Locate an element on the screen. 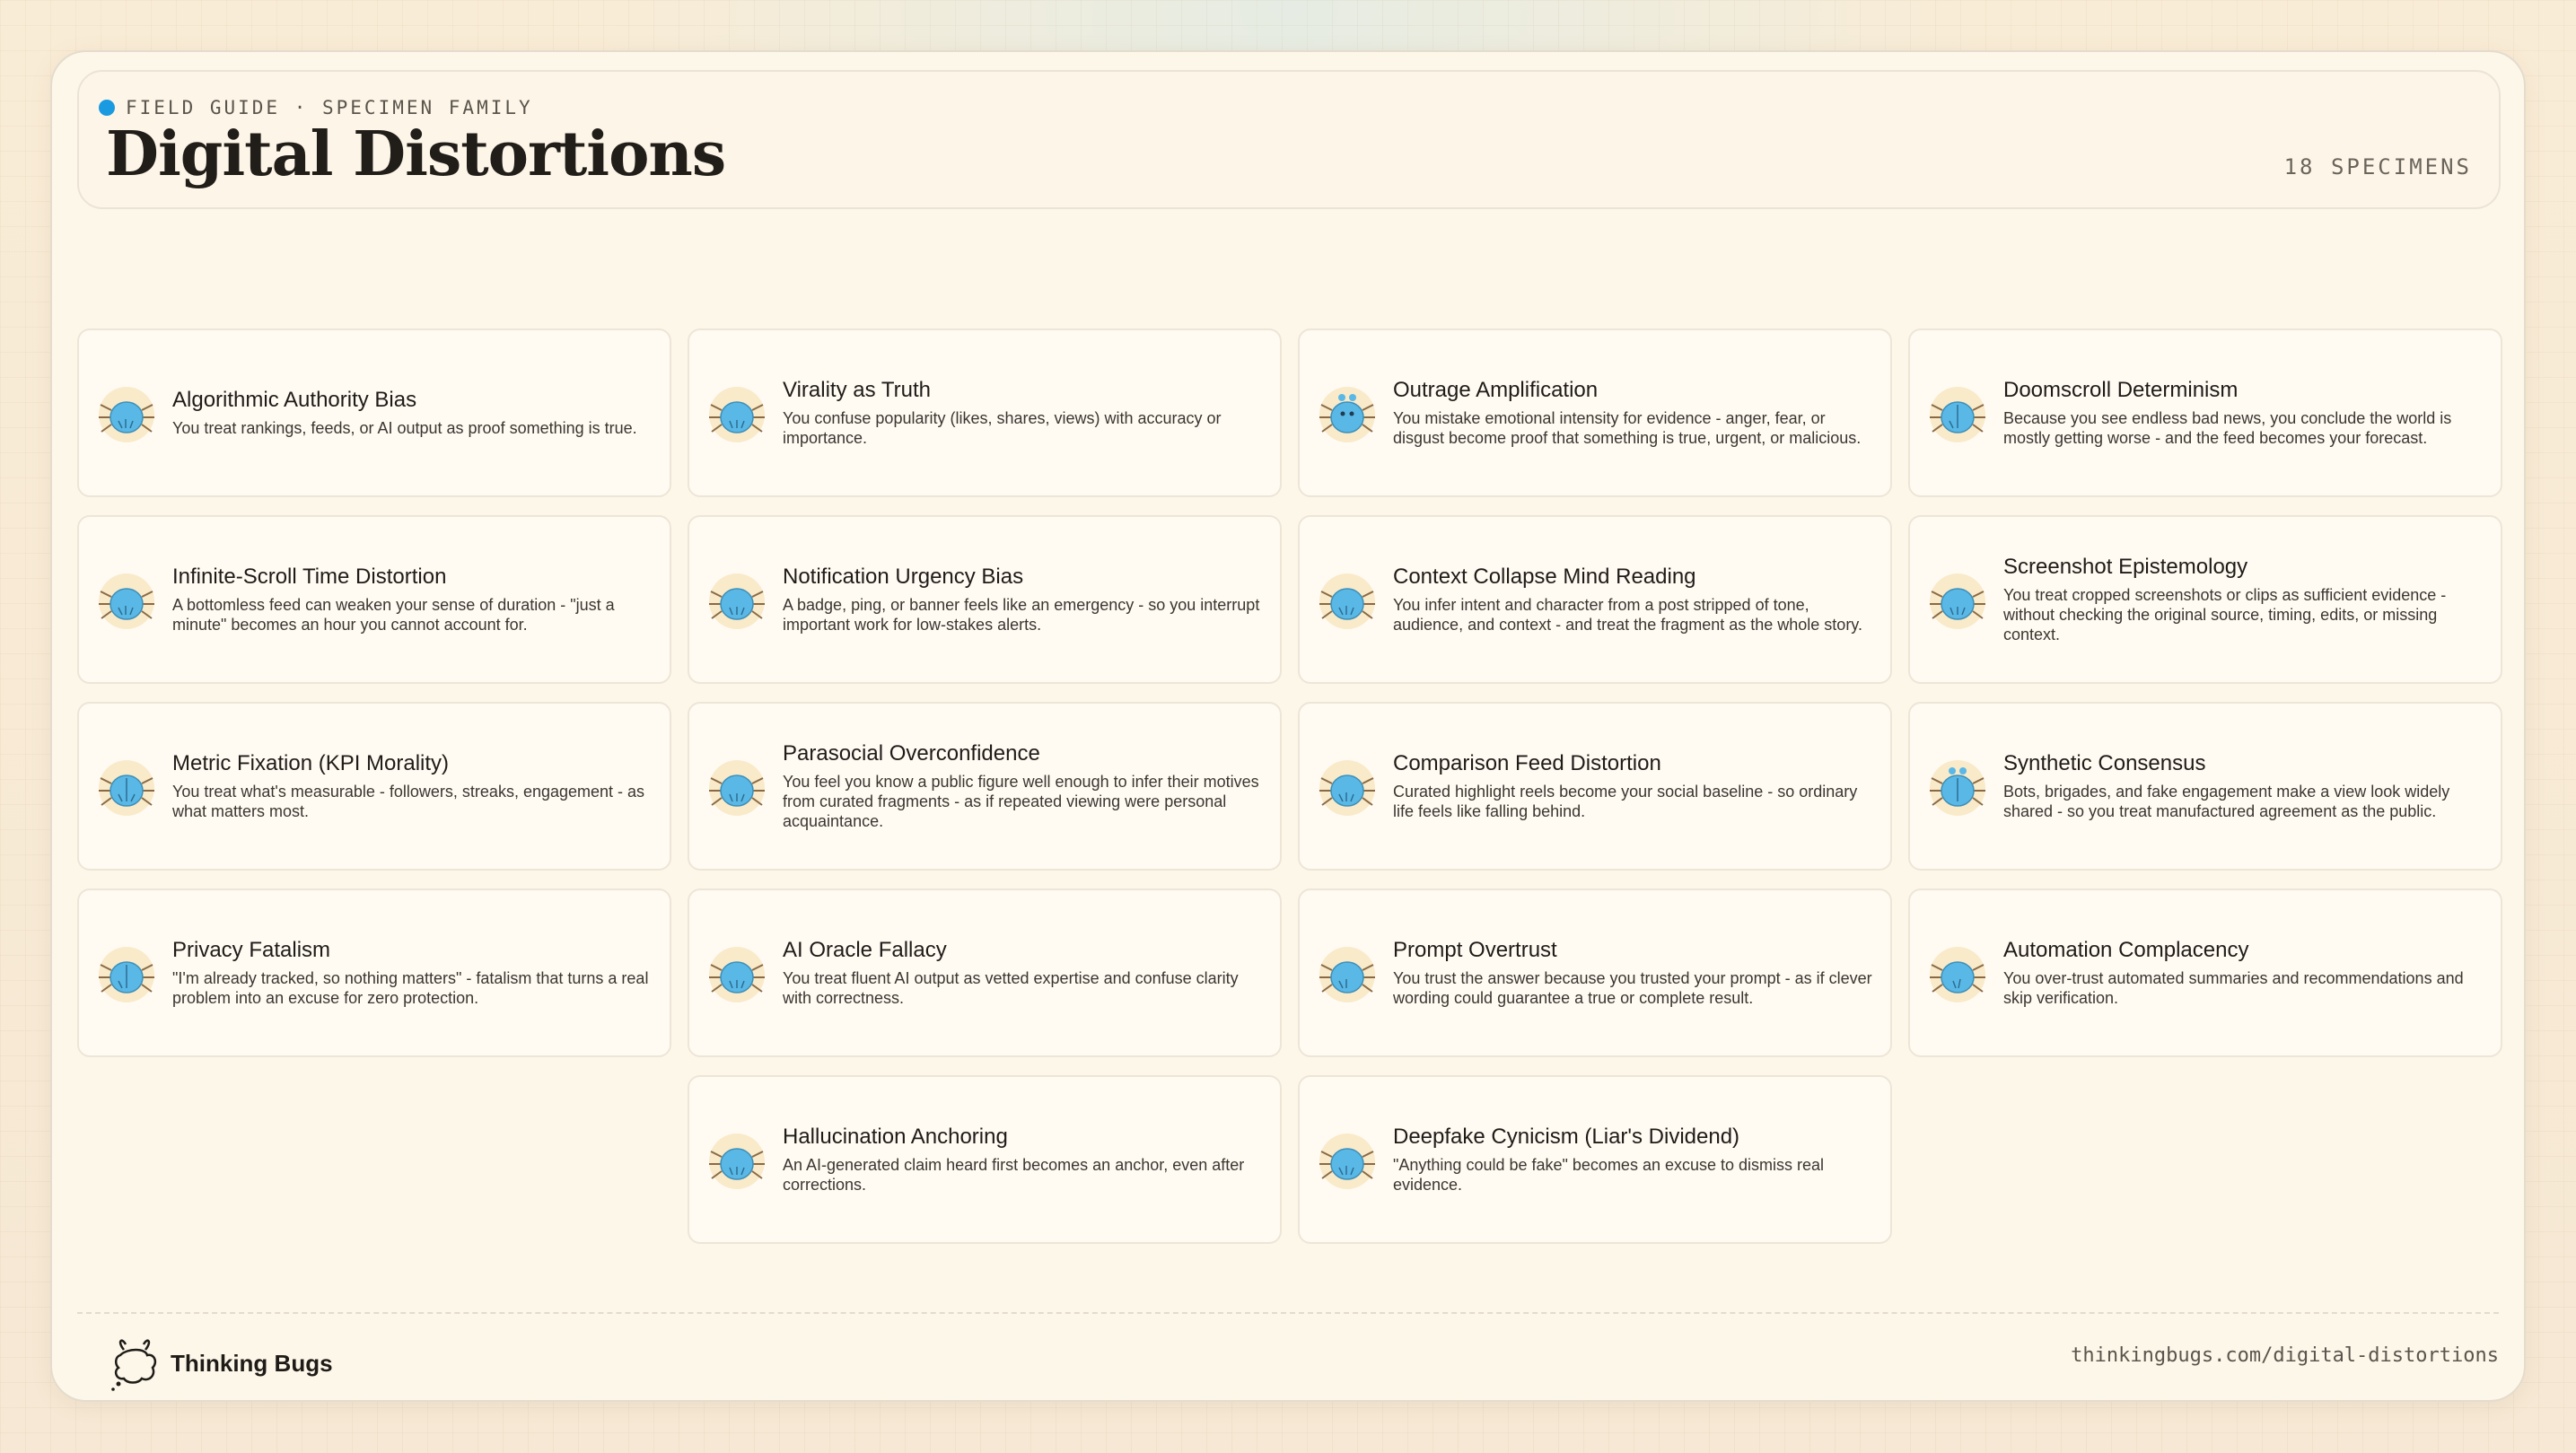 This screenshot has height=1453, width=2576. footer-url: thinkingbugs.com/digital-distortions is located at coordinates (2285, 1355).